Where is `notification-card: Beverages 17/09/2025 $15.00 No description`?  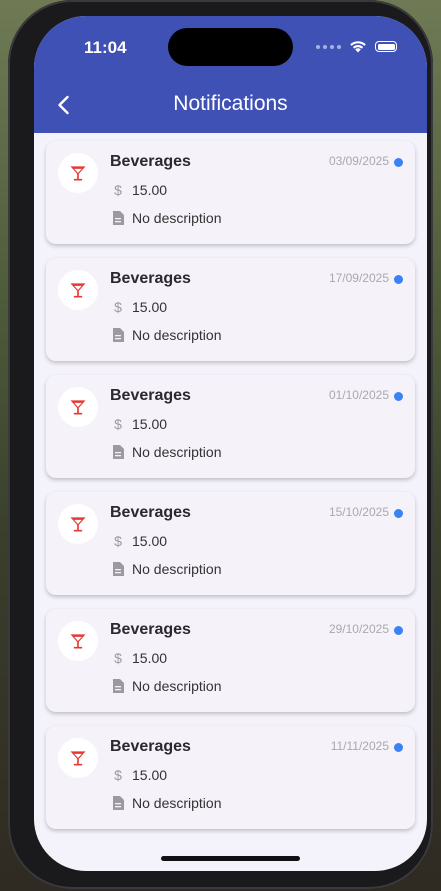
notification-card: Beverages 17/09/2025 $15.00 No description is located at coordinates (230, 309).